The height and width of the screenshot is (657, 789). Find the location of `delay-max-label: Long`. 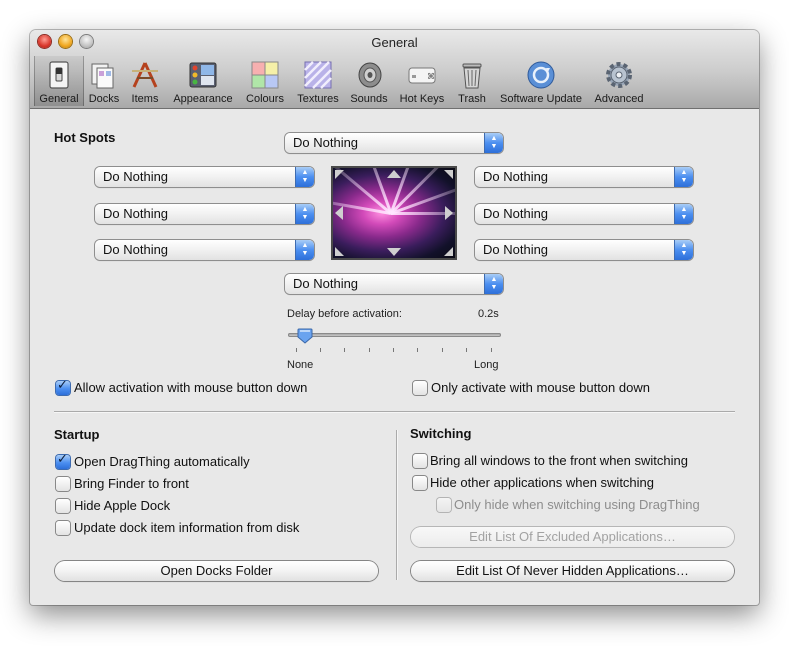

delay-max-label: Long is located at coordinates (486, 365).